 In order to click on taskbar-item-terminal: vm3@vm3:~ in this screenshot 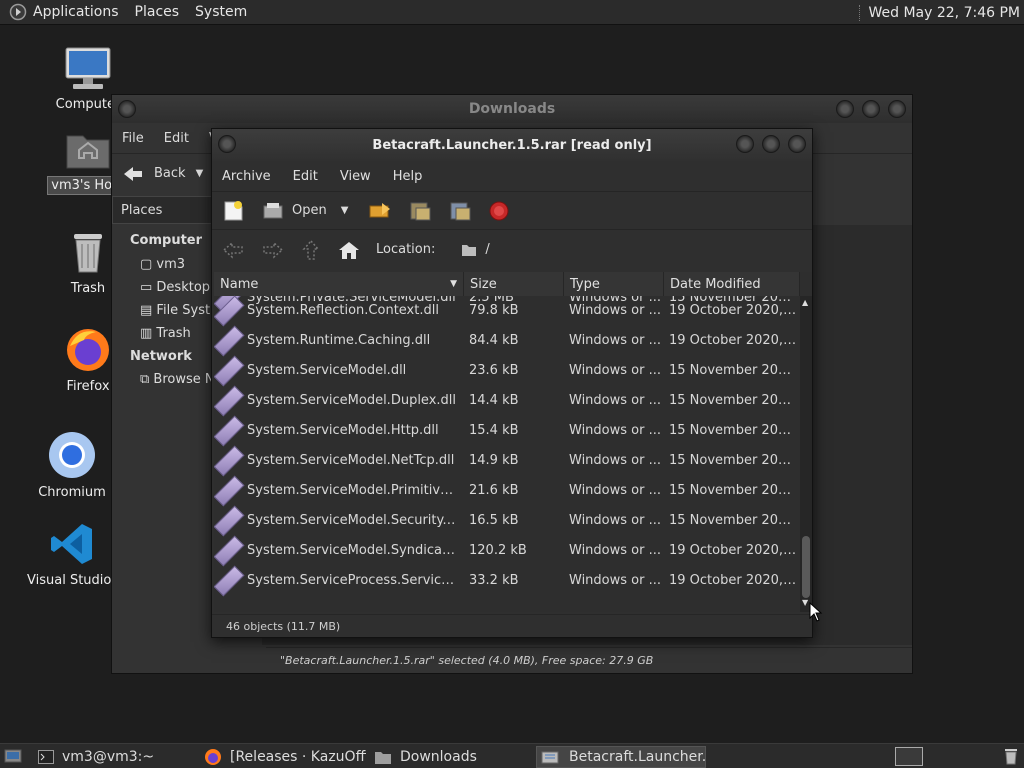, I will do `click(115, 757)`.